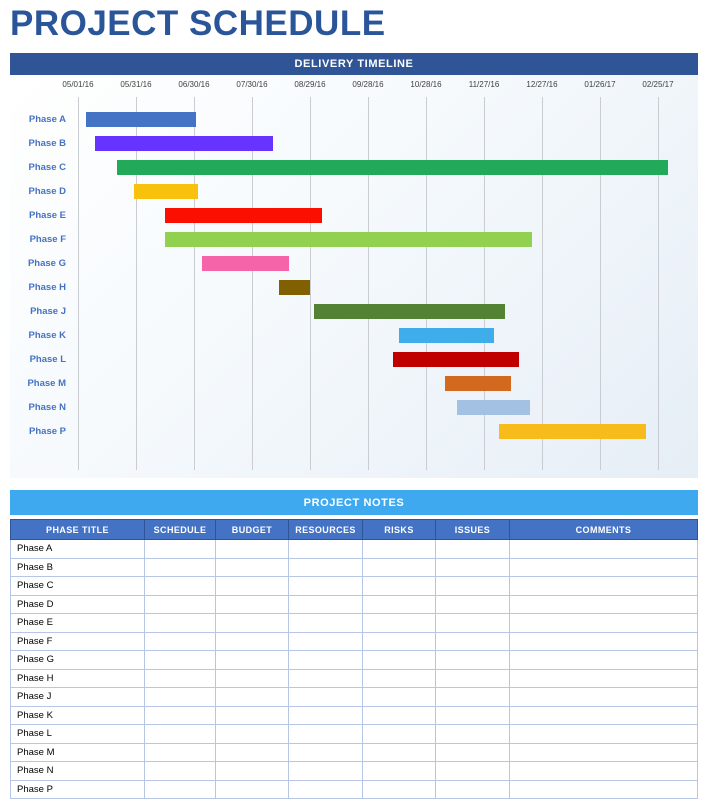 The height and width of the screenshot is (805, 708). Describe the element at coordinates (77, 529) in the screenshot. I see `column-header-phase-title: PHASE TITLE` at that location.